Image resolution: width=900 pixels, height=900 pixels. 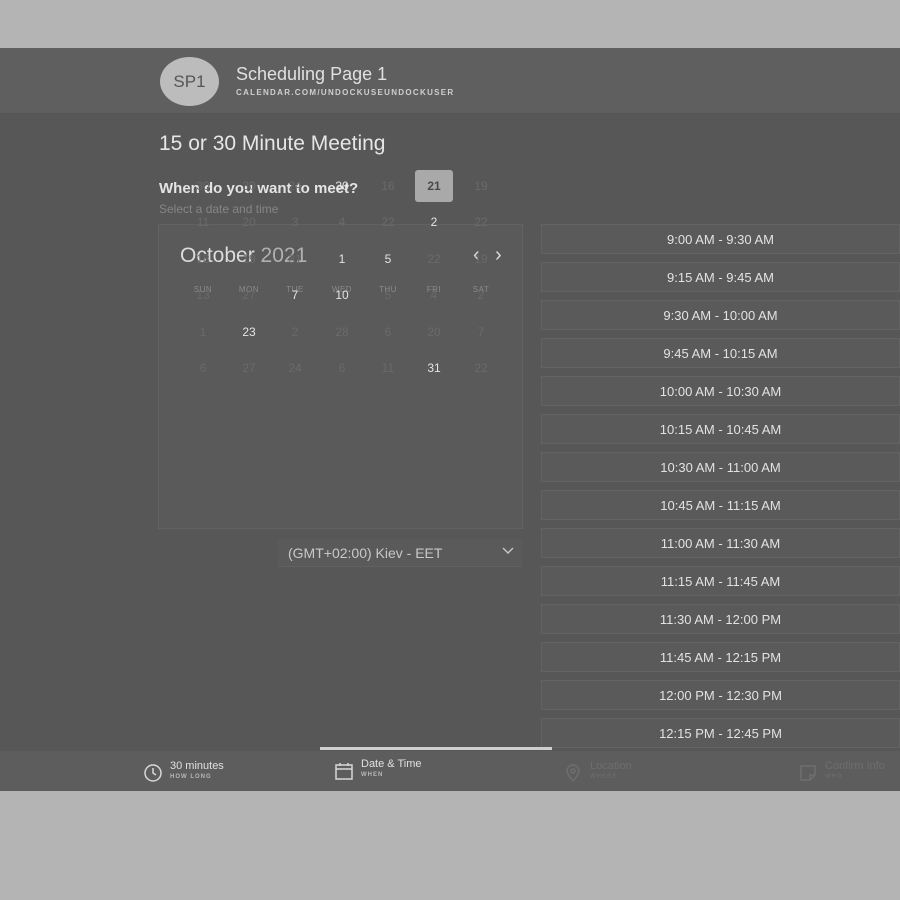 What do you see at coordinates (197, 766) in the screenshot?
I see `step-label: 30 minutes` at bounding box center [197, 766].